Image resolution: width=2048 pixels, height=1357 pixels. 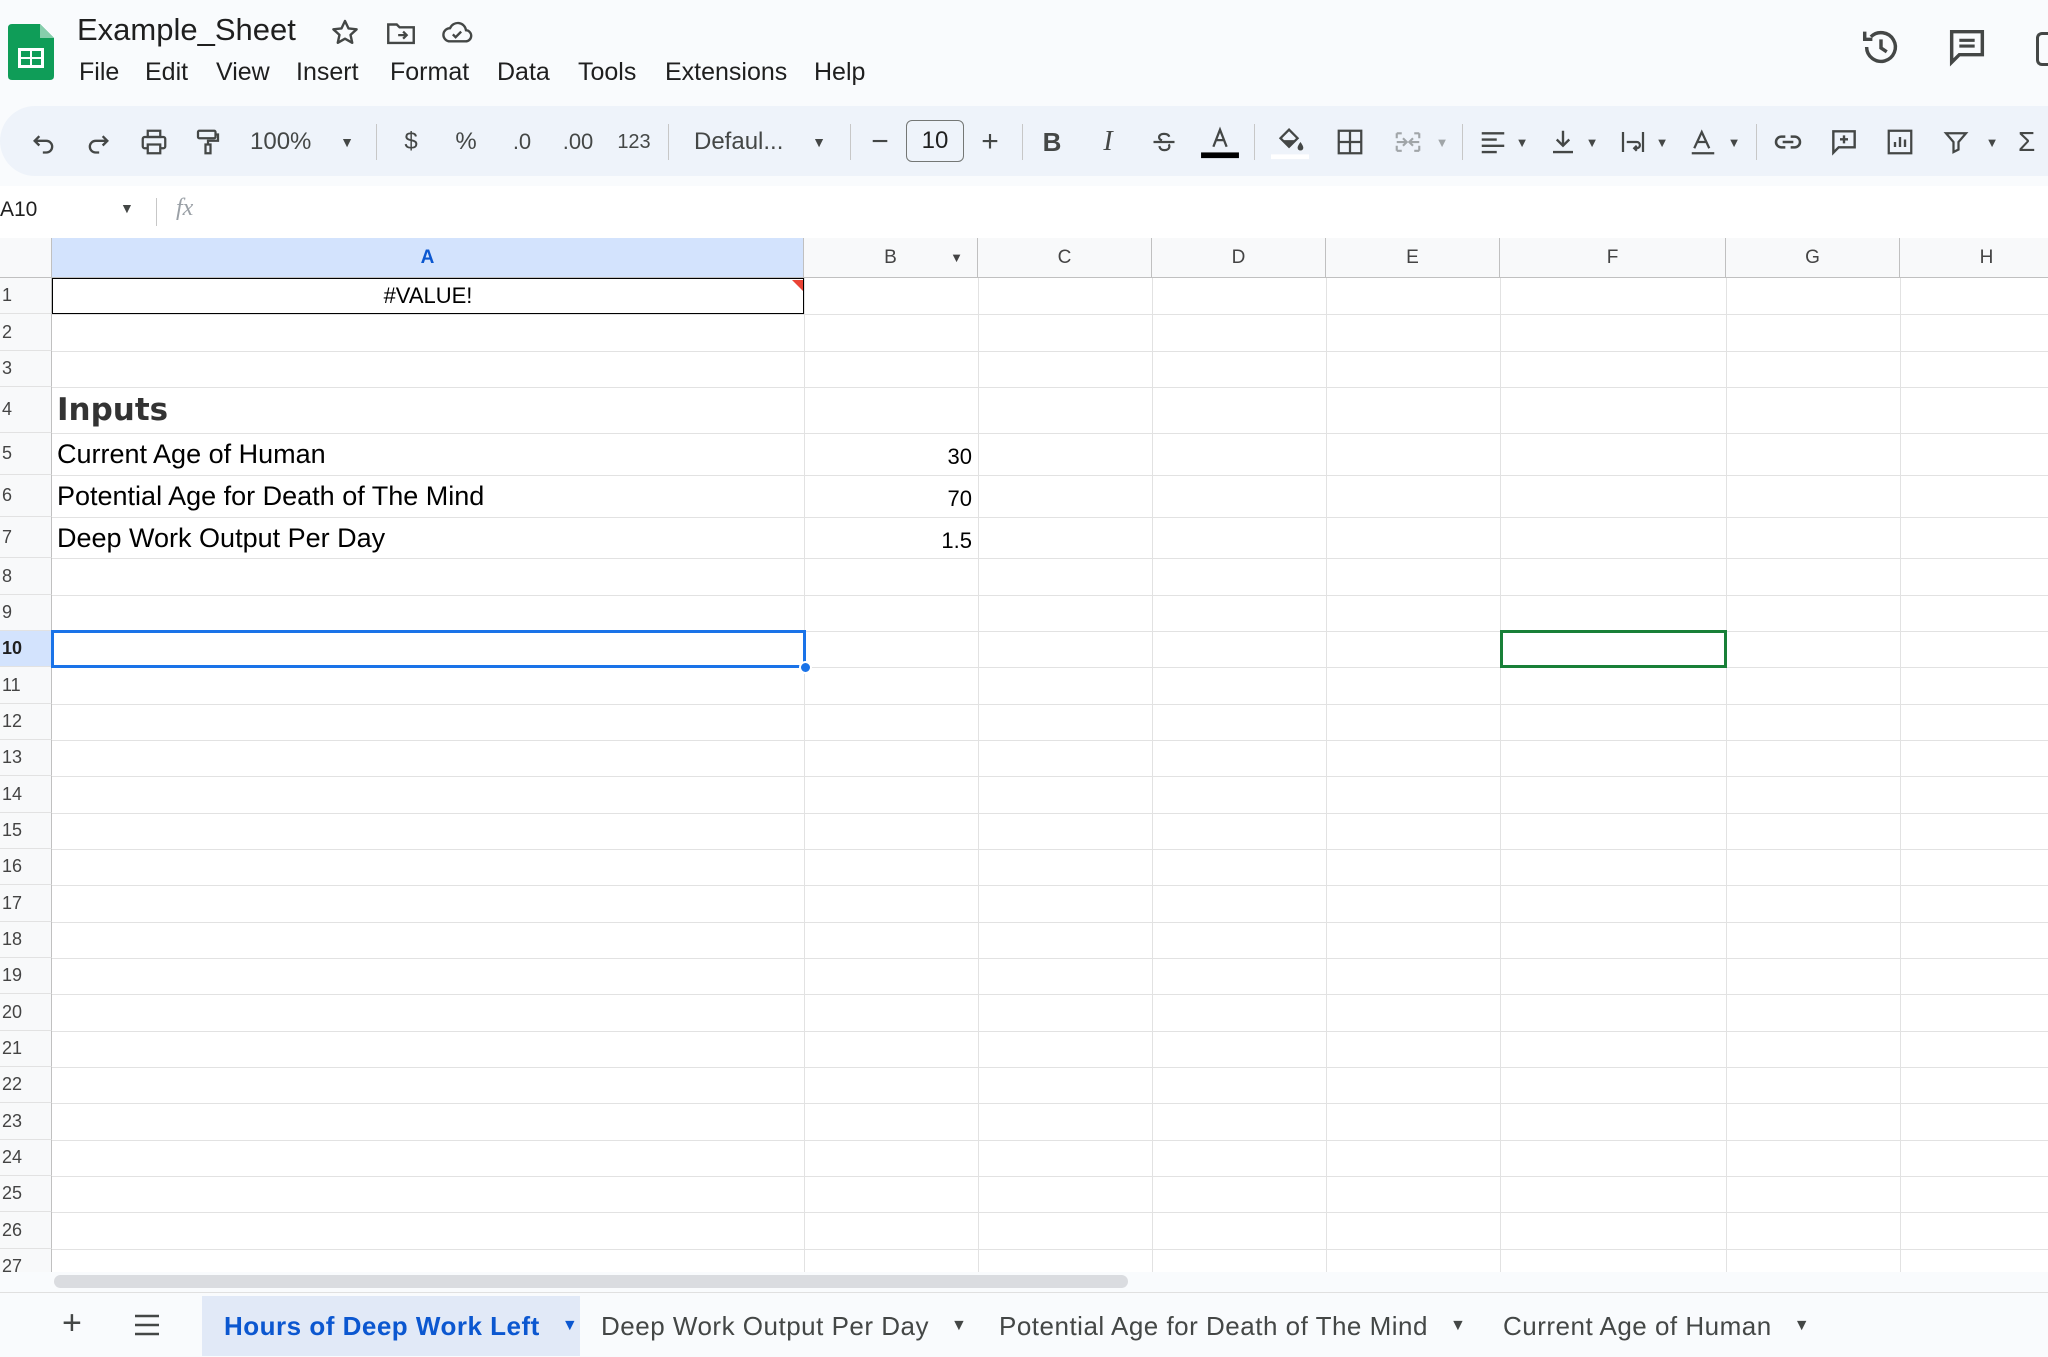 I want to click on cell-a4: Inputs, so click(x=112, y=410).